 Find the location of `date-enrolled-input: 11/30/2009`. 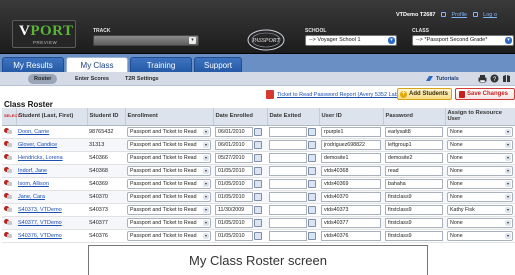

date-enrolled-input: 11/30/2009 is located at coordinates (234, 209).